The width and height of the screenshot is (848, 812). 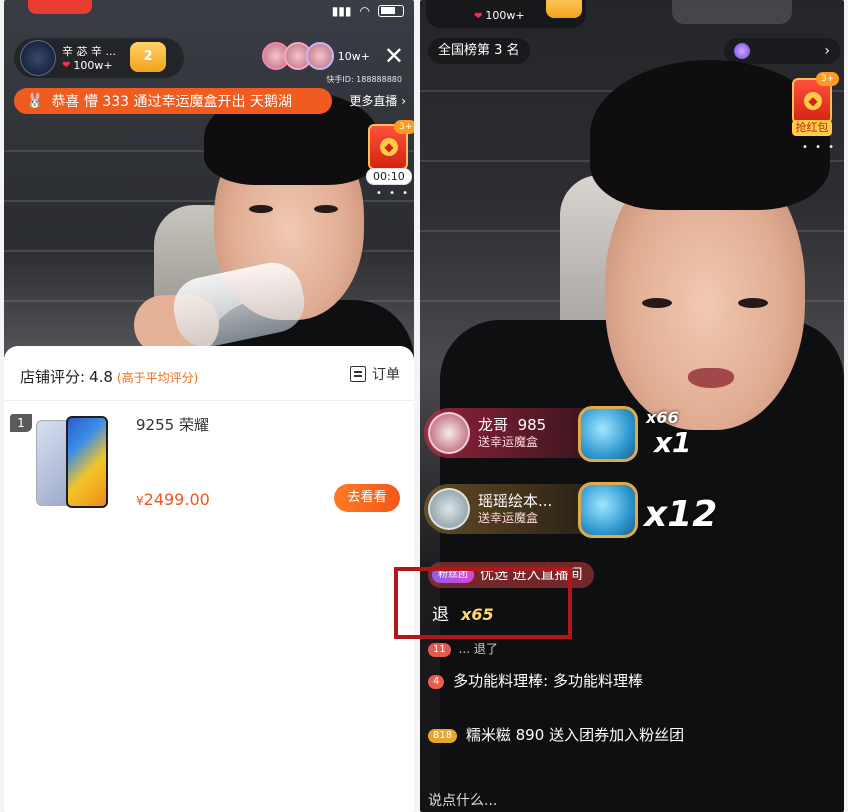 What do you see at coordinates (341, 11) in the screenshot?
I see `signal-icon: ▮▮▮` at bounding box center [341, 11].